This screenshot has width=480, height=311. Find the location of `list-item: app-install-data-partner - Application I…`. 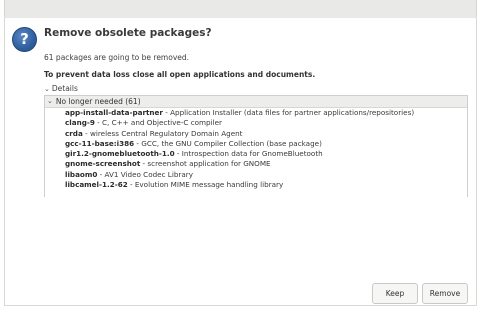

list-item: app-install-data-partner - Application I… is located at coordinates (256, 113).